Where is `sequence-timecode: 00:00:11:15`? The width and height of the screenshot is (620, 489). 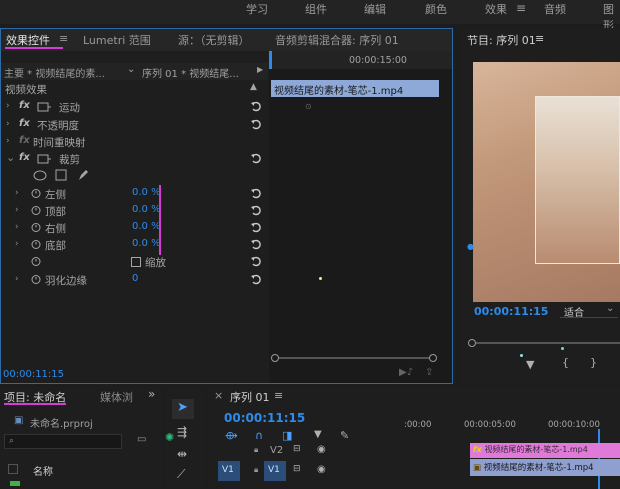
sequence-timecode: 00:00:11:15 is located at coordinates (264, 418).